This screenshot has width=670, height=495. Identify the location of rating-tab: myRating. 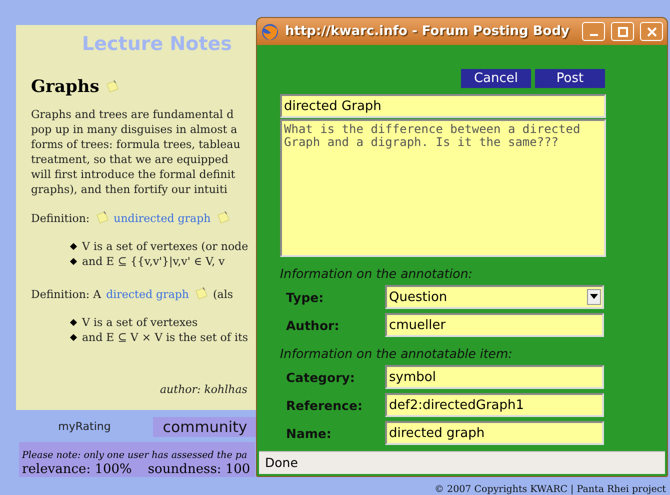
(84, 427).